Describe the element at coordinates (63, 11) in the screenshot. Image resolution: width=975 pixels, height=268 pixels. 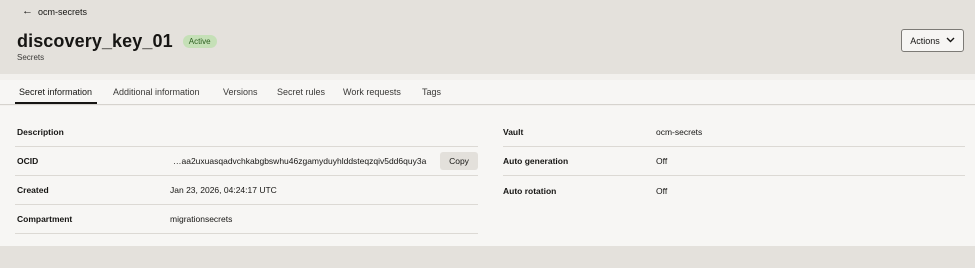
I see `back-link-label: ocm-secrets` at that location.